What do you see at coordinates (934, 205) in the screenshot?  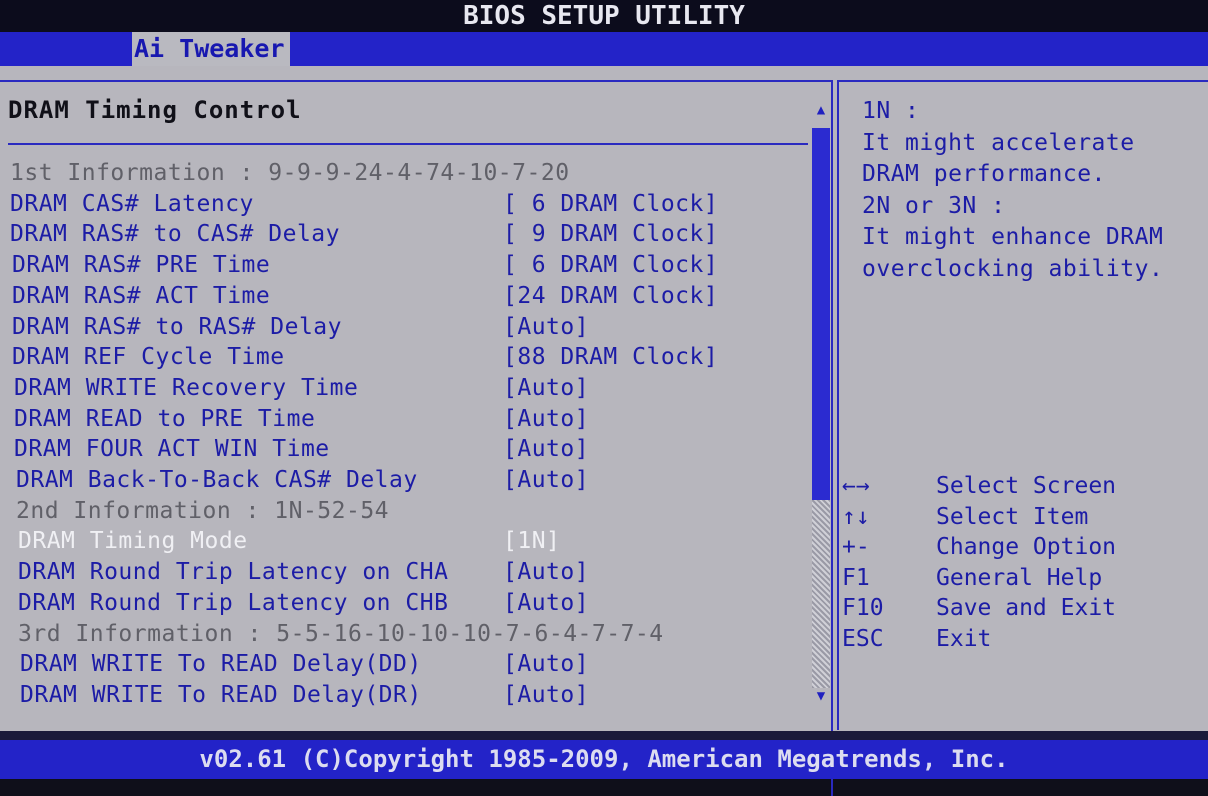 I see `help-line: 2N or 3N :` at bounding box center [934, 205].